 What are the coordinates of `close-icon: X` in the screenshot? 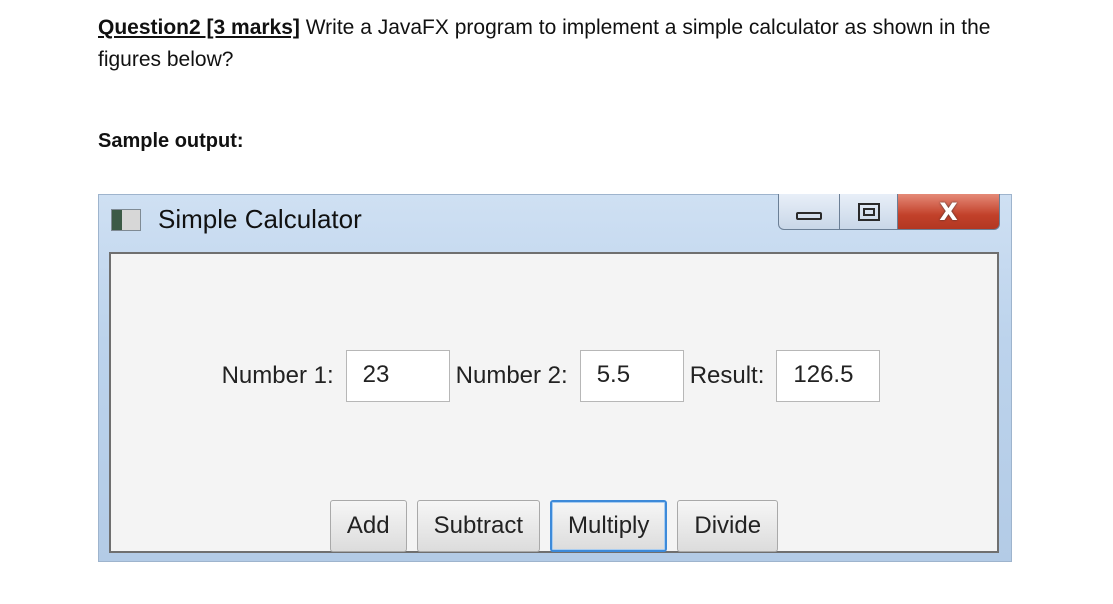 It's located at (948, 211).